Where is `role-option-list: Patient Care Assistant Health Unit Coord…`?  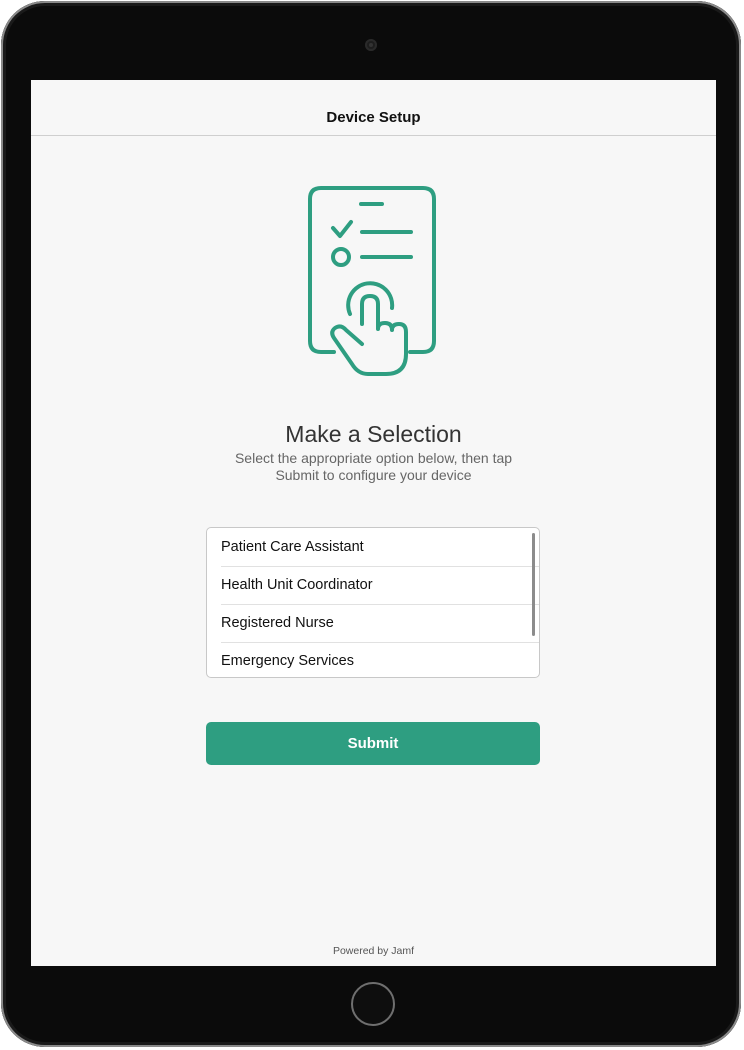 role-option-list: Patient Care Assistant Health Unit Coord… is located at coordinates (373, 602).